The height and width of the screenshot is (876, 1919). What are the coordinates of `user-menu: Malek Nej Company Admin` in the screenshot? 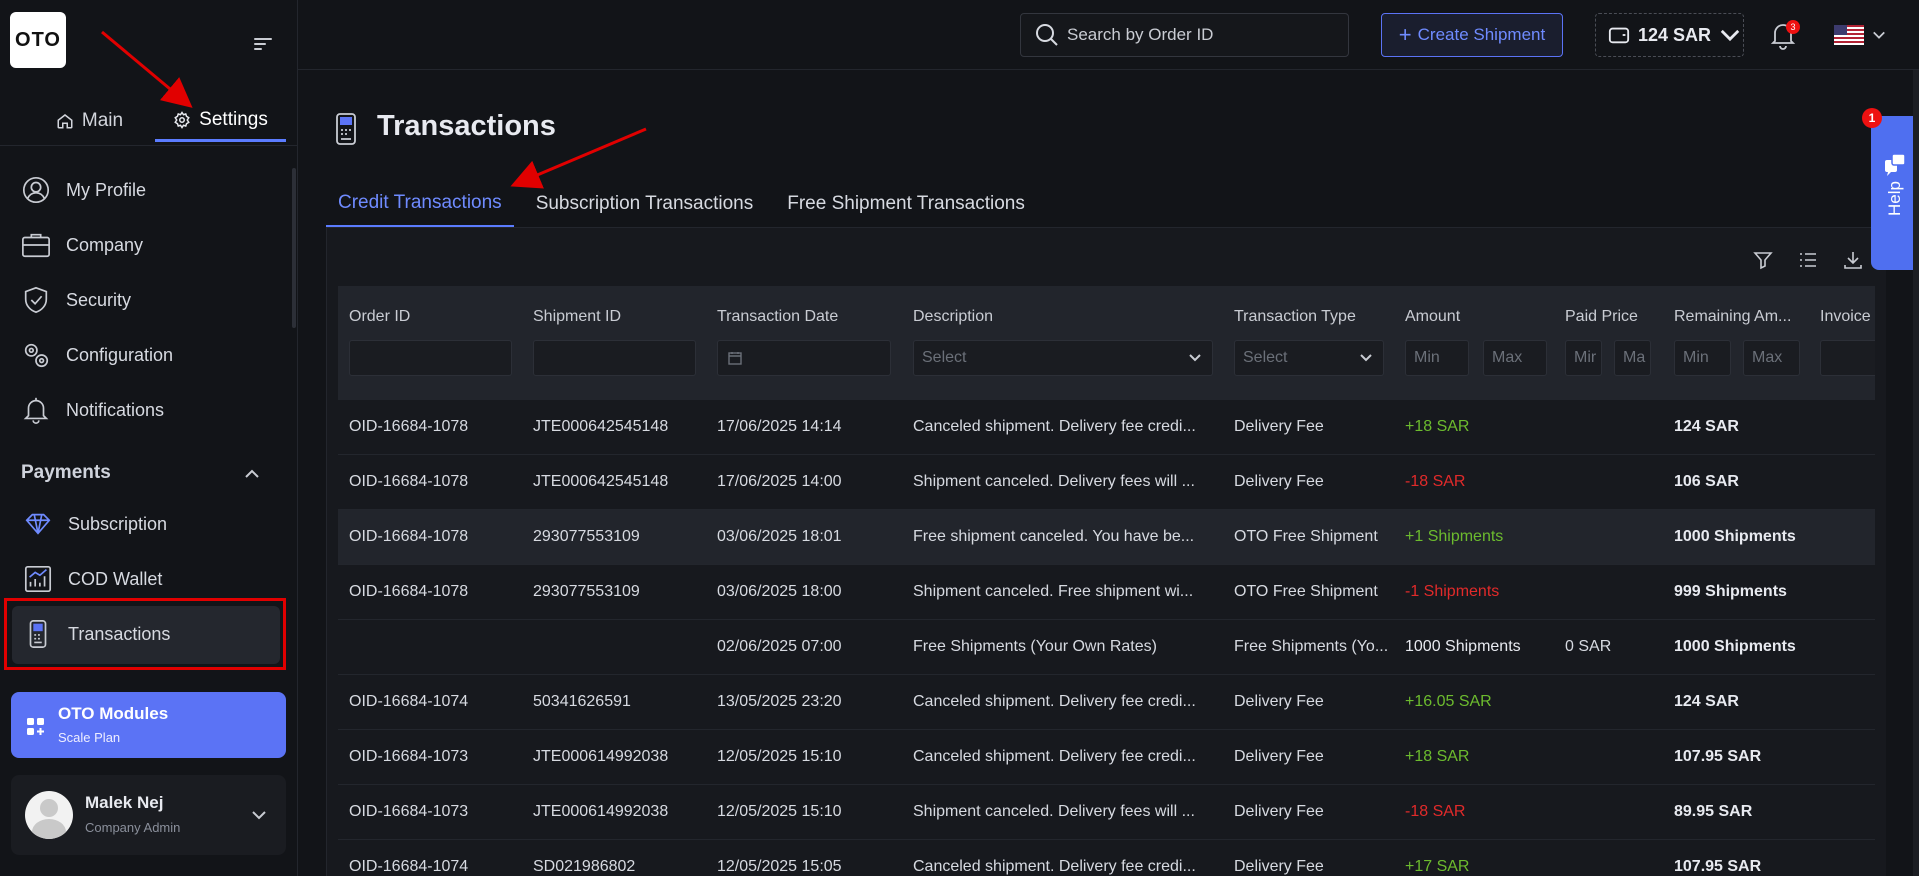 It's located at (148, 815).